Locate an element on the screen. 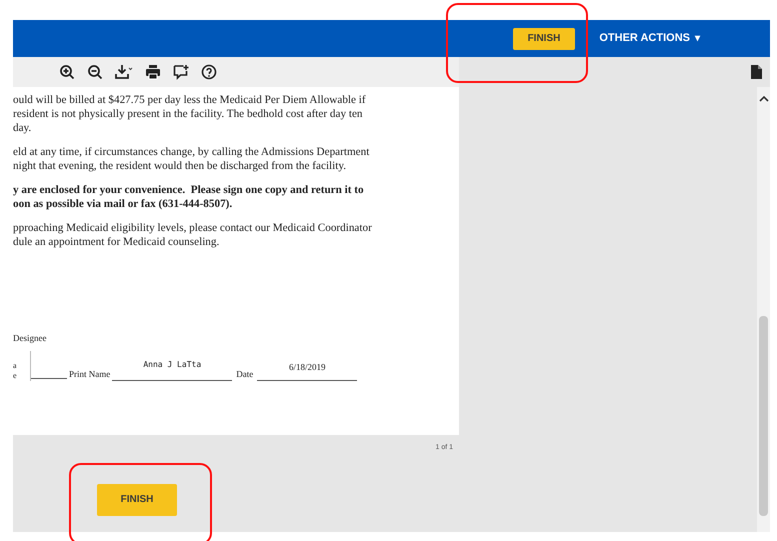  other-actions-button: OTHER ACTIONS ▾ is located at coordinates (649, 38).